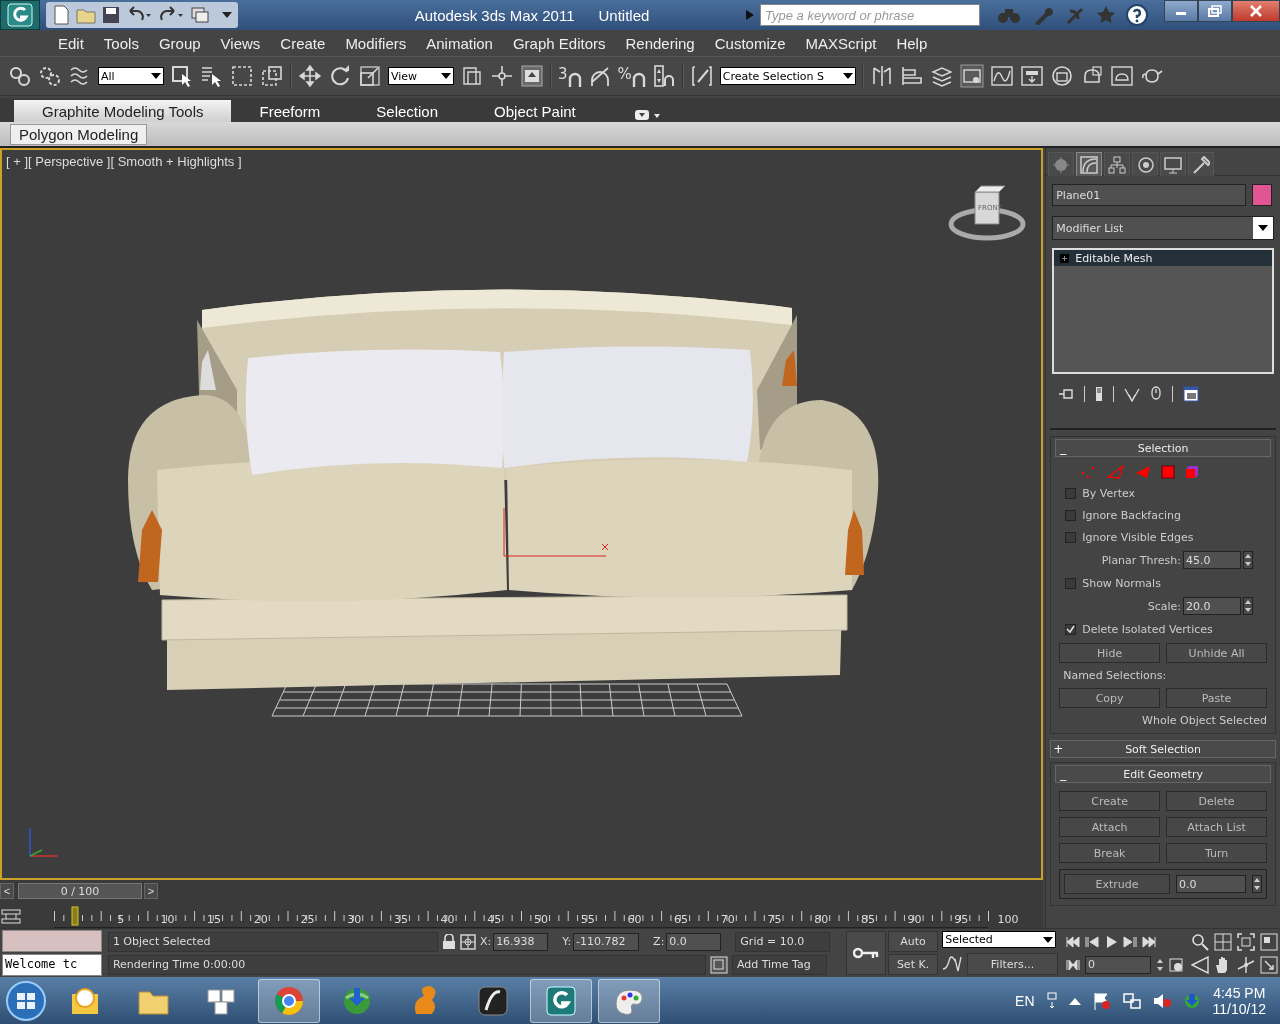 This screenshot has width=1280, height=1024. Describe the element at coordinates (750, 43) in the screenshot. I see `menu-item: Customize` at that location.